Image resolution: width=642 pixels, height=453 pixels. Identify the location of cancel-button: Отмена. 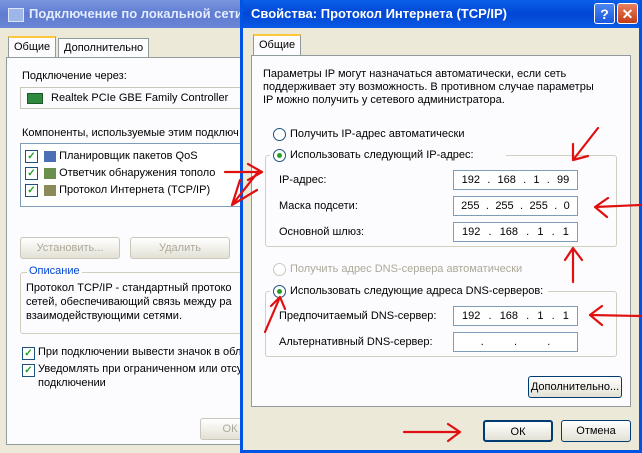
(596, 431).